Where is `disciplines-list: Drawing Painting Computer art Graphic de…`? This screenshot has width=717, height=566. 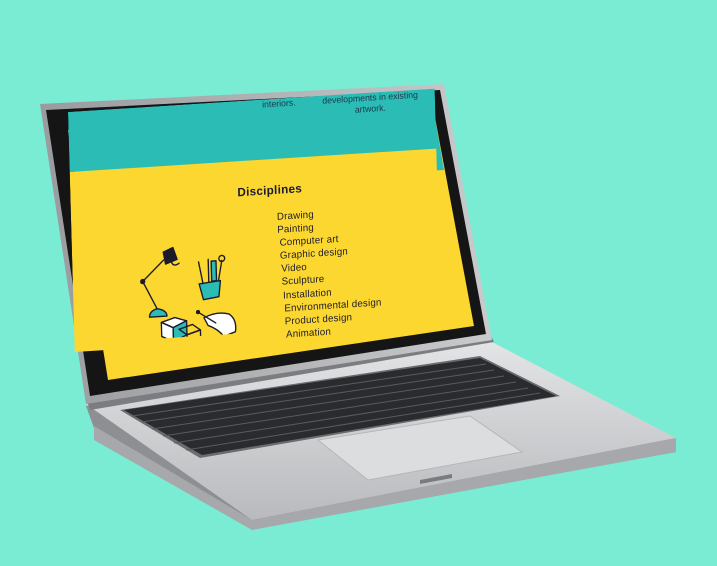 disciplines-list: Drawing Painting Computer art Graphic de… is located at coordinates (330, 272).